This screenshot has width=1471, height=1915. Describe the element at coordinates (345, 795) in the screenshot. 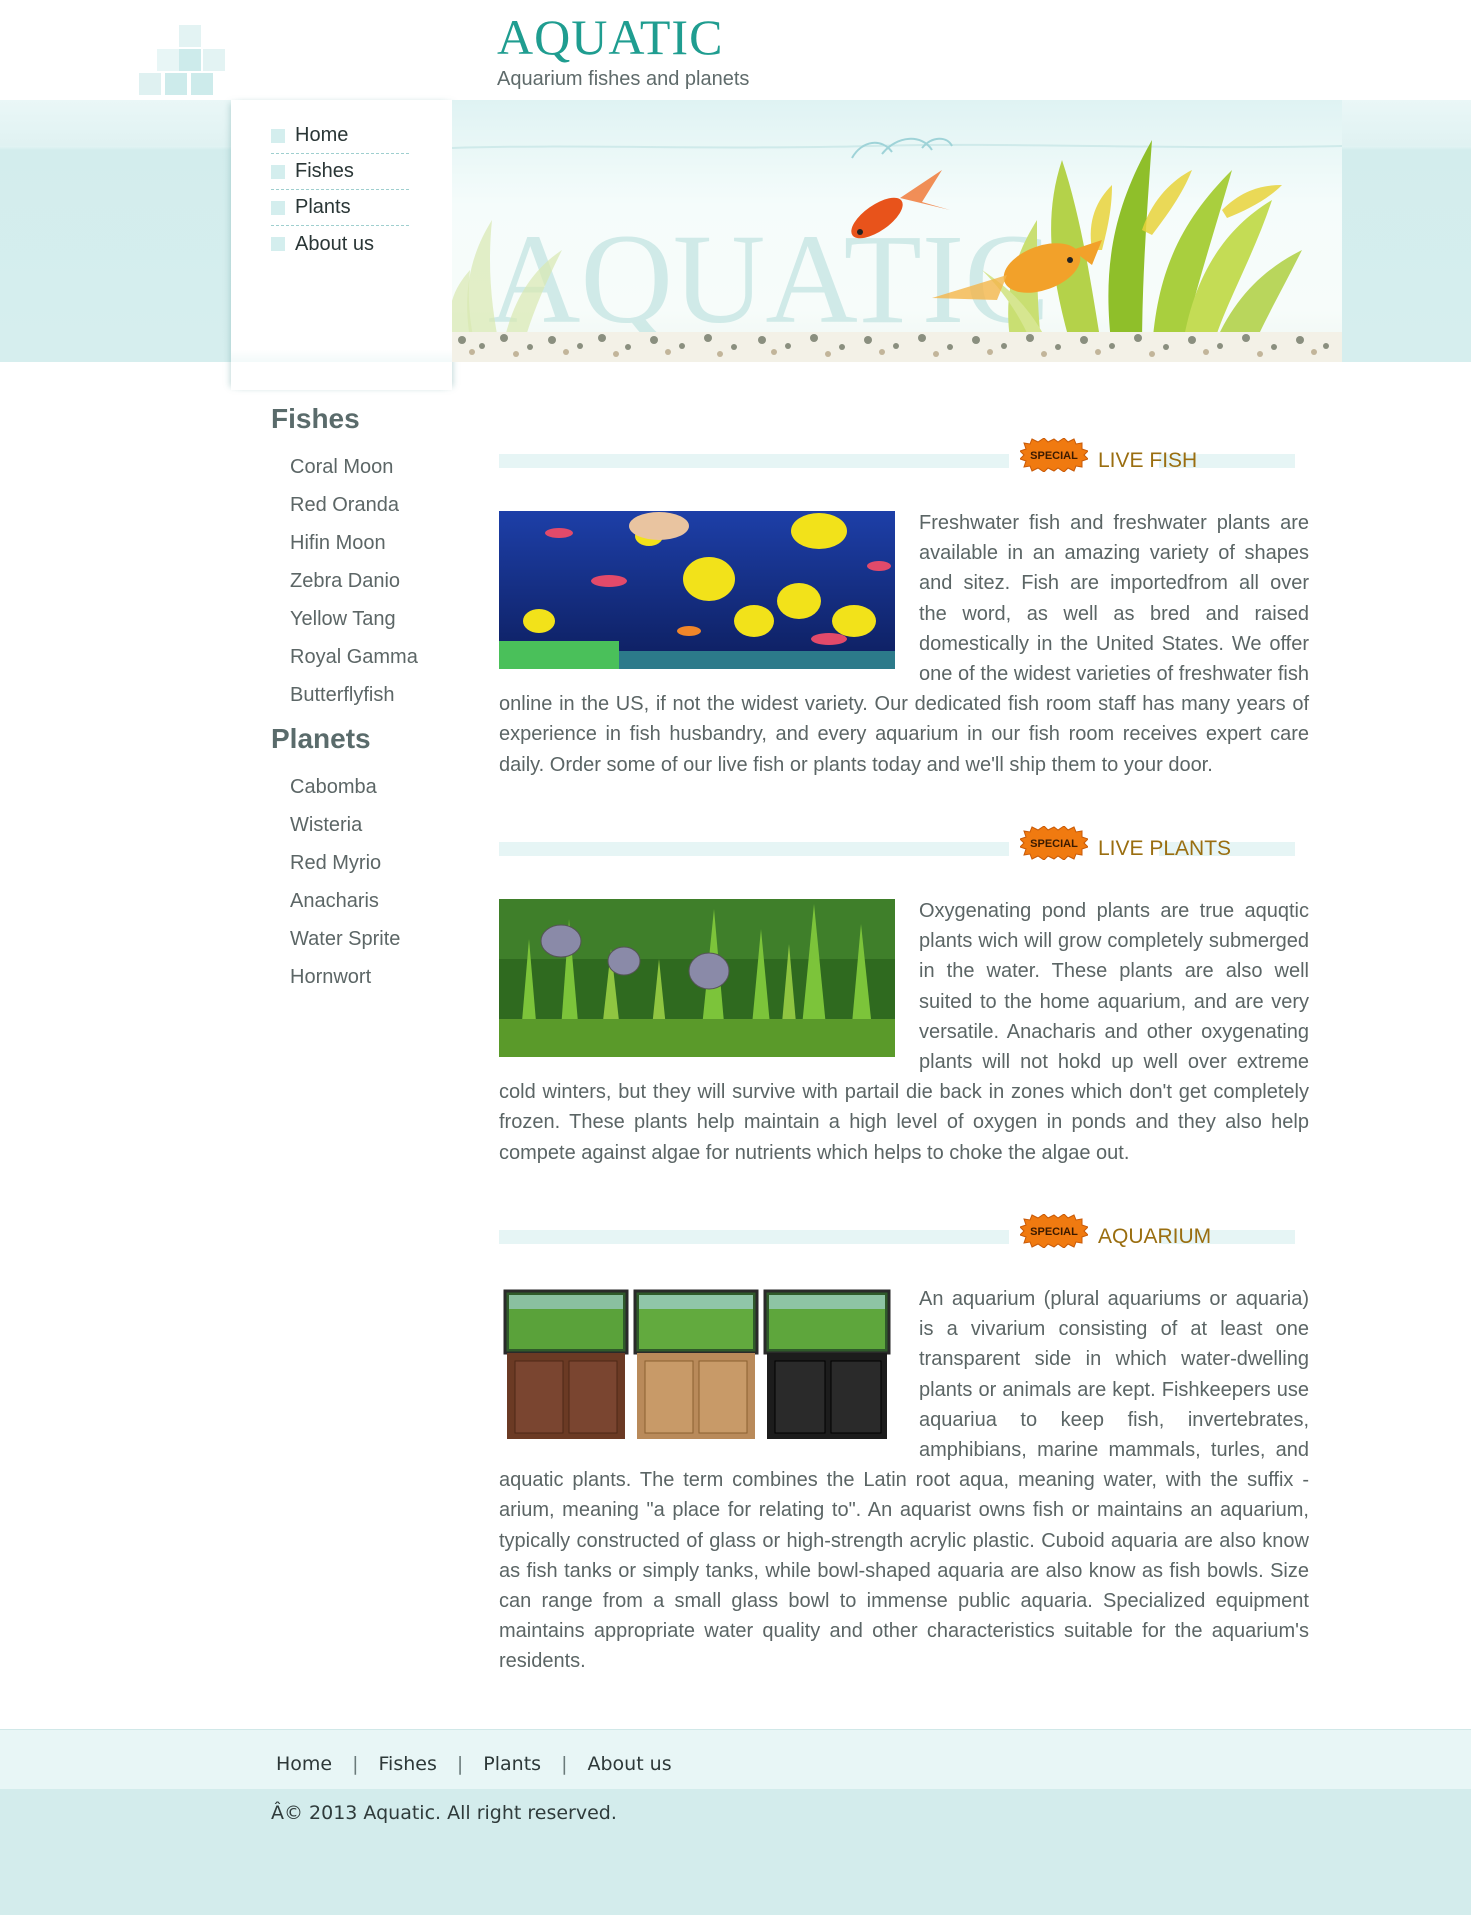

I see `sidebar-item-plant: Cabomba` at that location.